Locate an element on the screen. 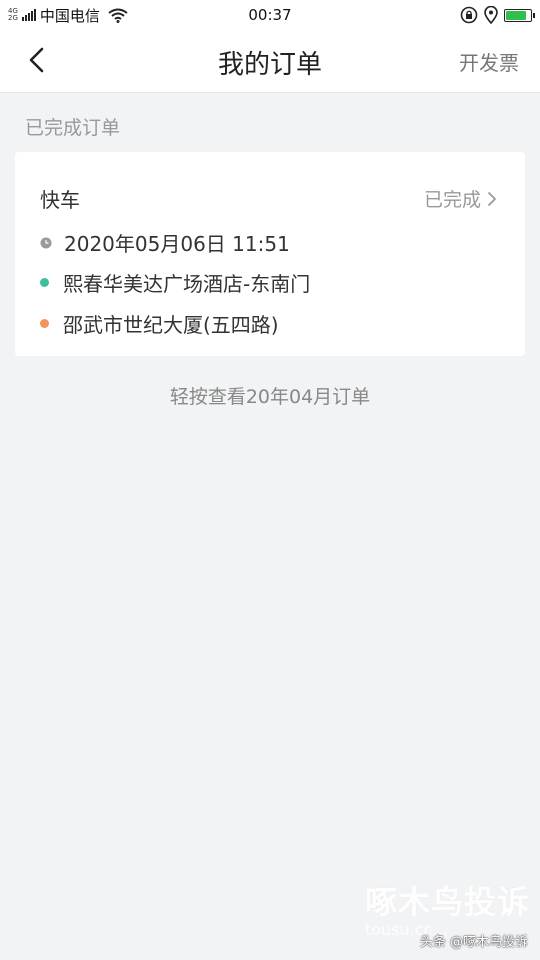  destination-row: 邵武市世纪大厦(五四路) is located at coordinates (159, 323).